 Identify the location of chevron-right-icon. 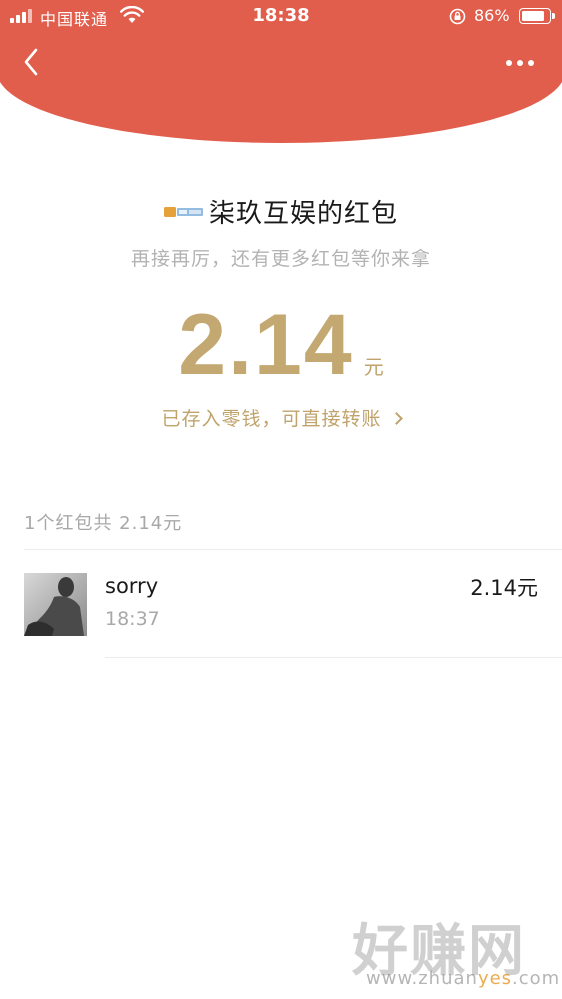
(396, 418).